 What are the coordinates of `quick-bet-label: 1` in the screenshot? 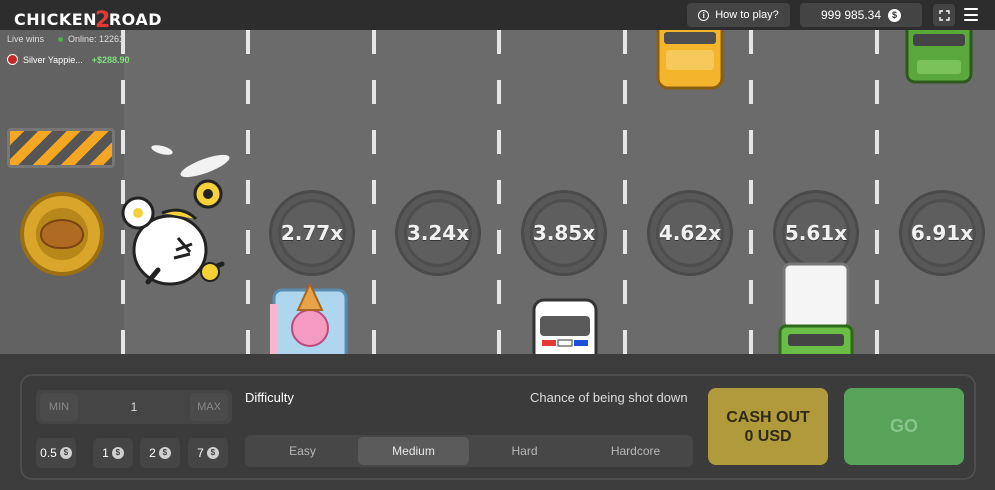 It's located at (105, 453).